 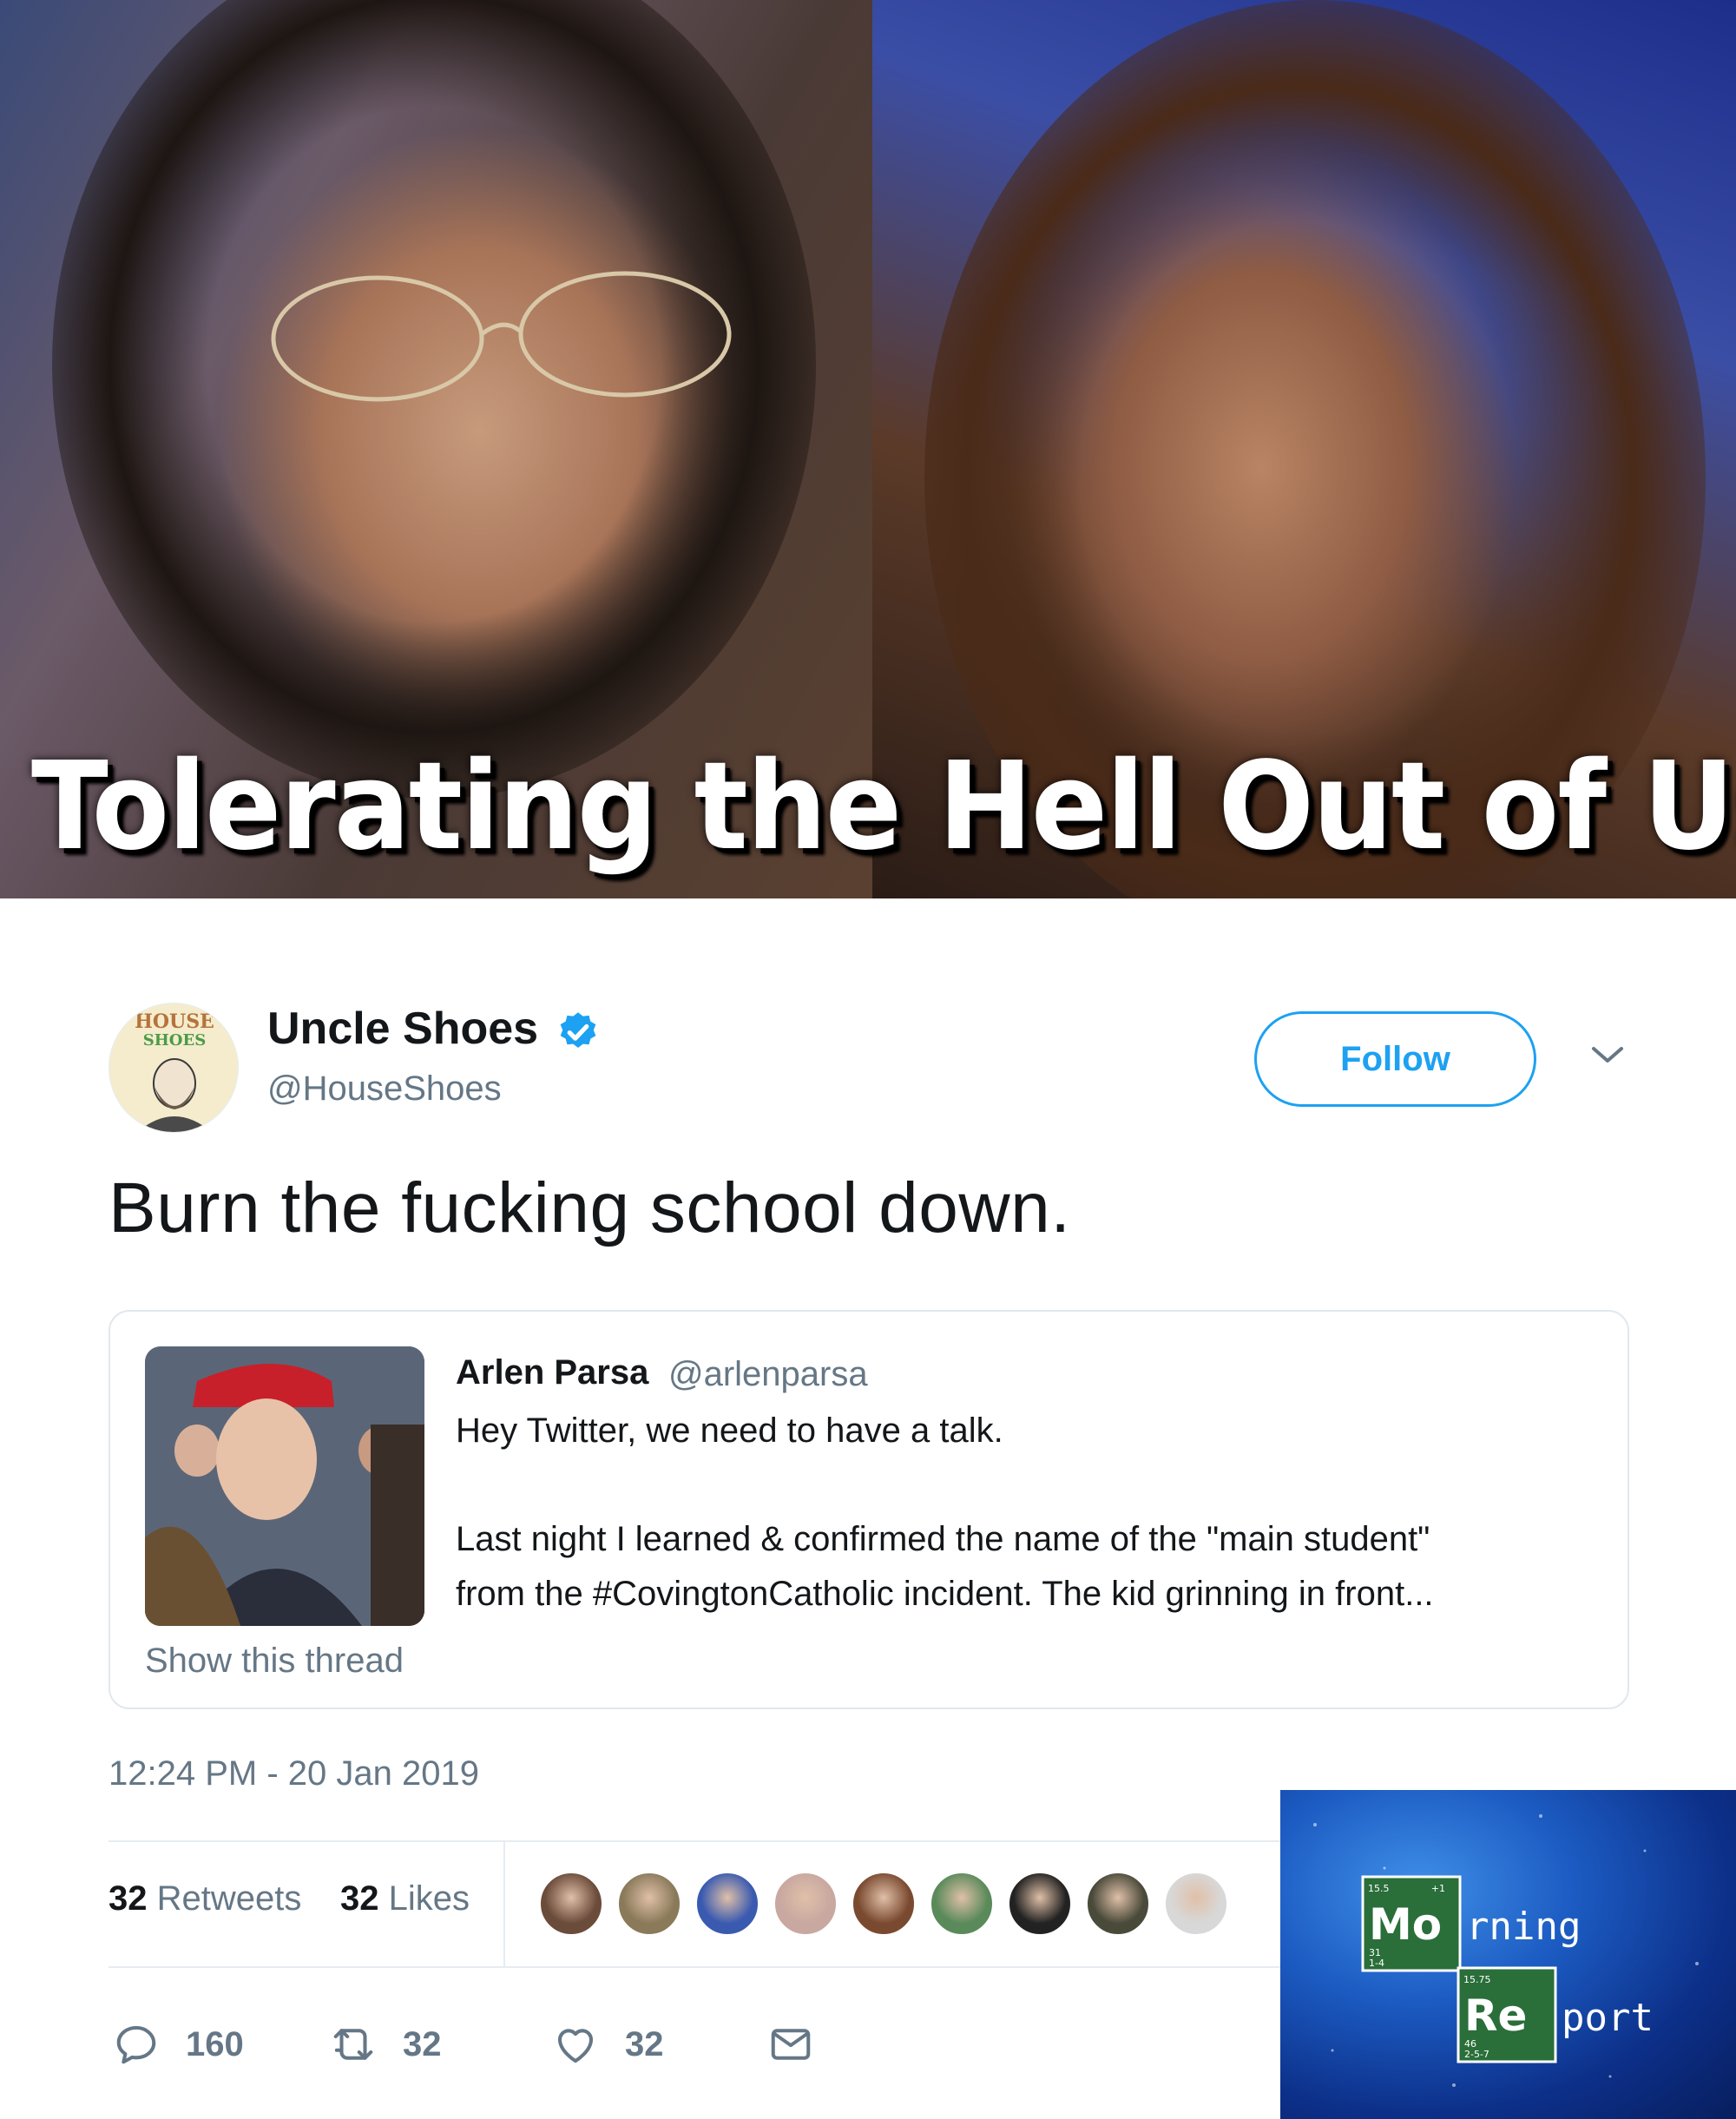 I want to click on avatar-text-bottom: SHOES, so click(x=174, y=1040).